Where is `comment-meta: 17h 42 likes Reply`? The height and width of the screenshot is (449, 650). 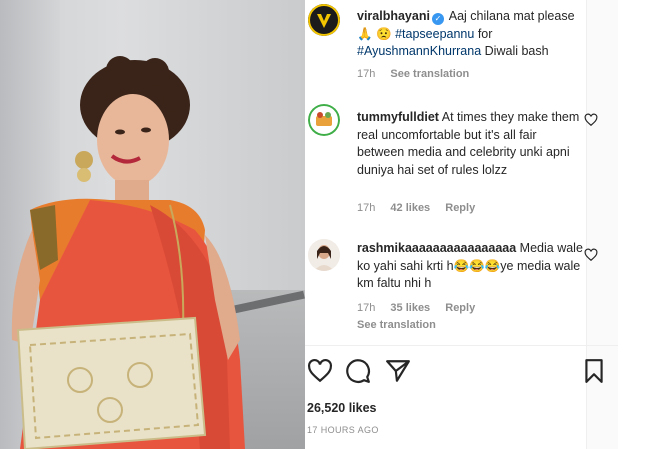
comment-meta: 17h 42 likes Reply is located at coordinates (422, 208).